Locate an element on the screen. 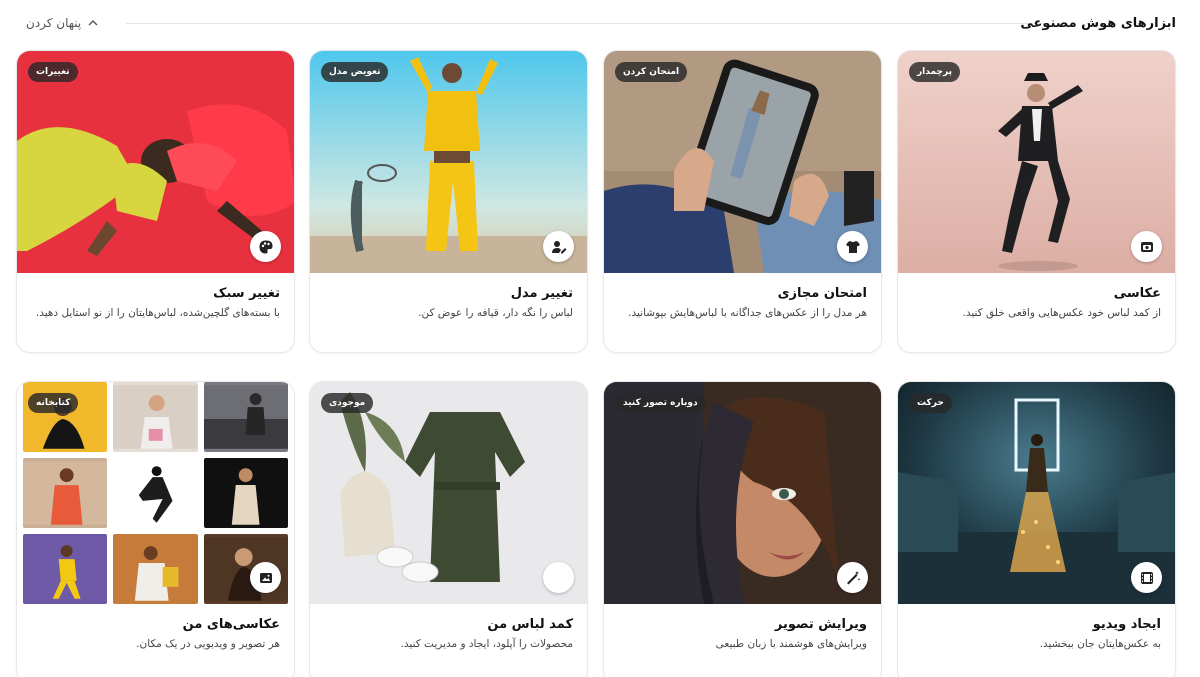  card-title: عکاسی is located at coordinates (1137, 293).